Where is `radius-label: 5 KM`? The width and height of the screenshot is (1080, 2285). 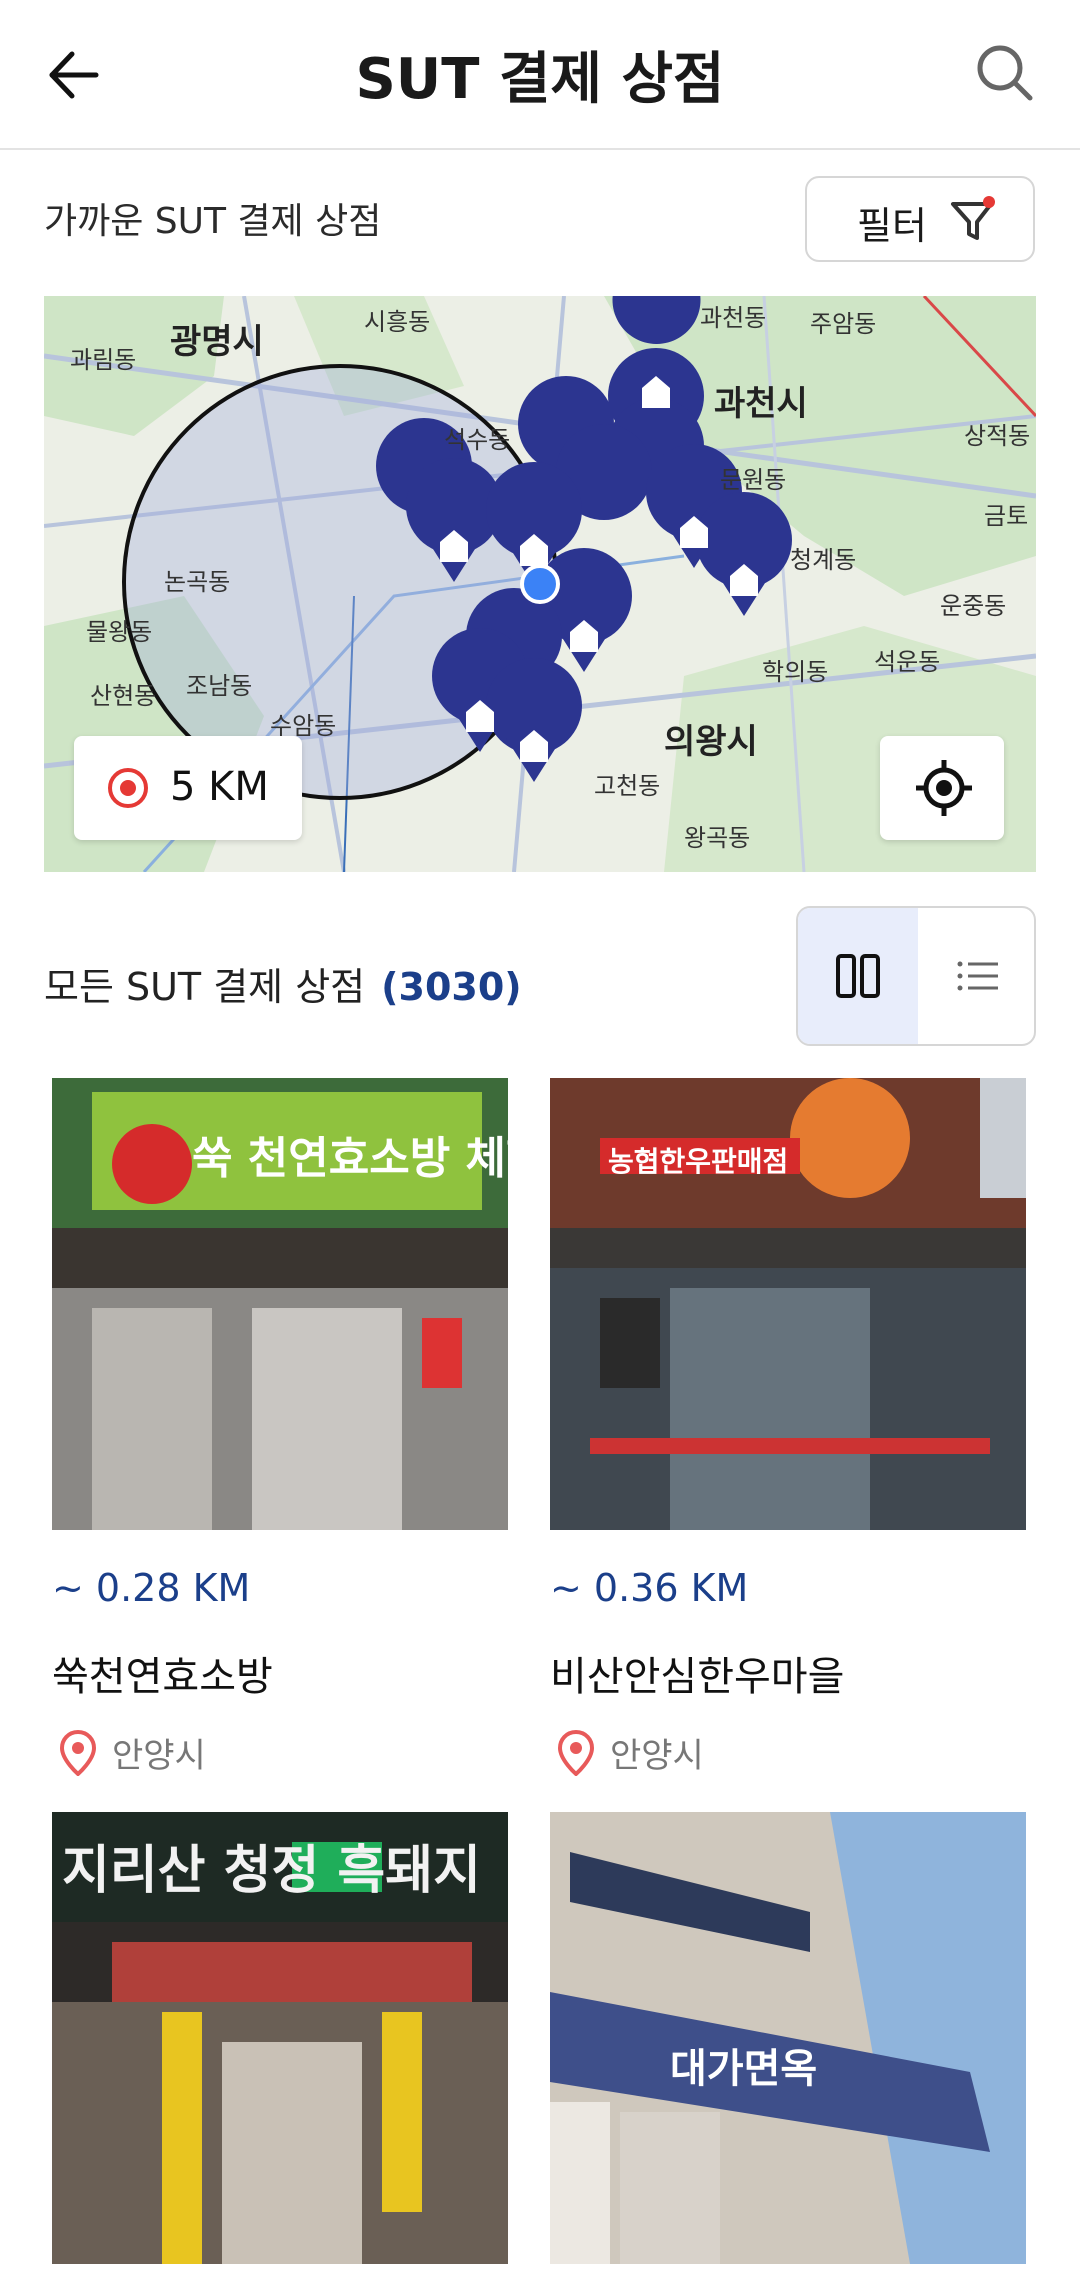
radius-label: 5 KM is located at coordinates (219, 787).